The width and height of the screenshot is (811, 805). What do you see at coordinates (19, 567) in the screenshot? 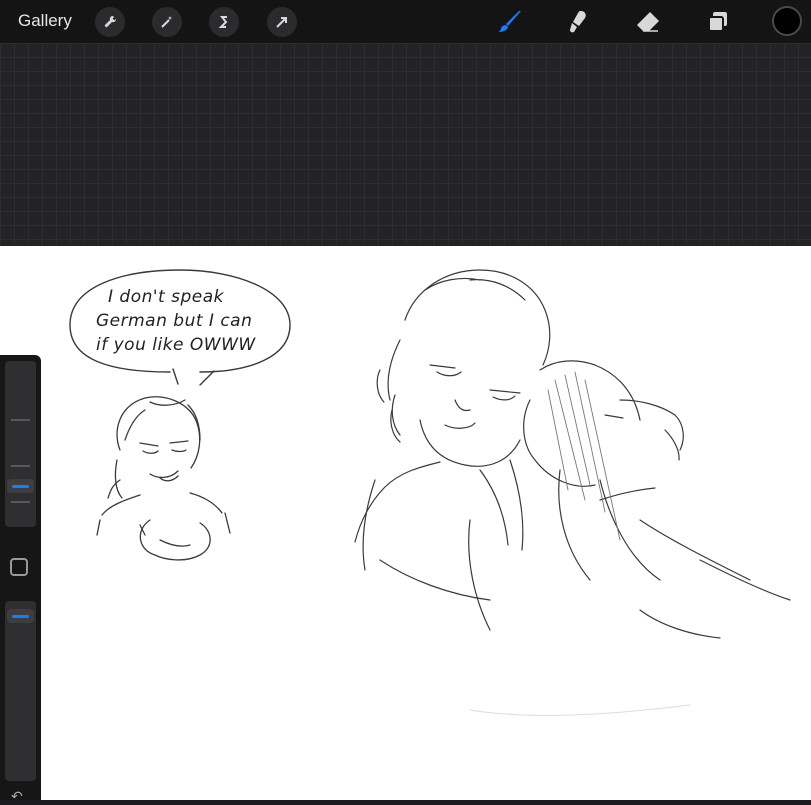
I see `modify-square-icon` at bounding box center [19, 567].